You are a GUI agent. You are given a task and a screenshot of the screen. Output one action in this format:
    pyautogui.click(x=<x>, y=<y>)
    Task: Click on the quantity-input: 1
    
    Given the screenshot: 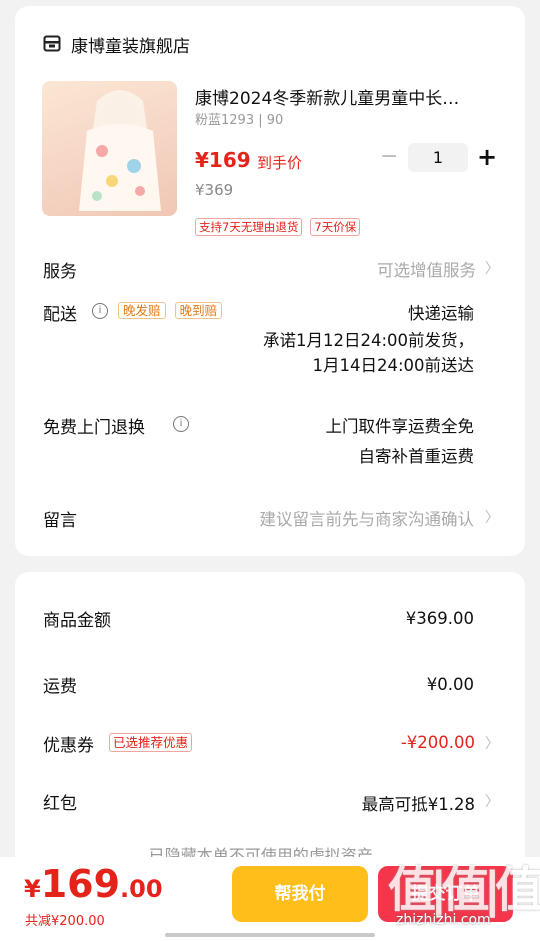 What is the action you would take?
    pyautogui.click(x=438, y=157)
    